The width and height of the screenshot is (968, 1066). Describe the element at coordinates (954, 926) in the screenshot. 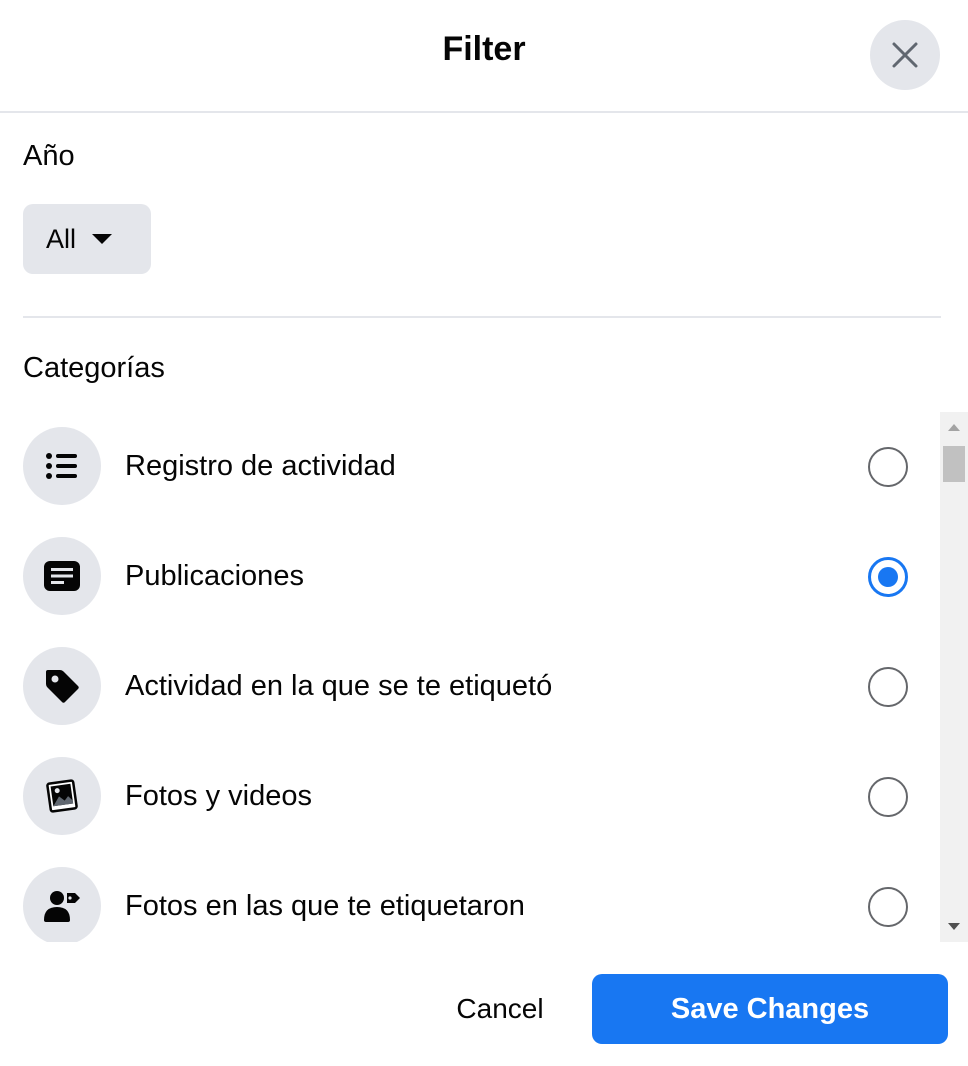

I see `scroll-down-arrow-icon` at that location.